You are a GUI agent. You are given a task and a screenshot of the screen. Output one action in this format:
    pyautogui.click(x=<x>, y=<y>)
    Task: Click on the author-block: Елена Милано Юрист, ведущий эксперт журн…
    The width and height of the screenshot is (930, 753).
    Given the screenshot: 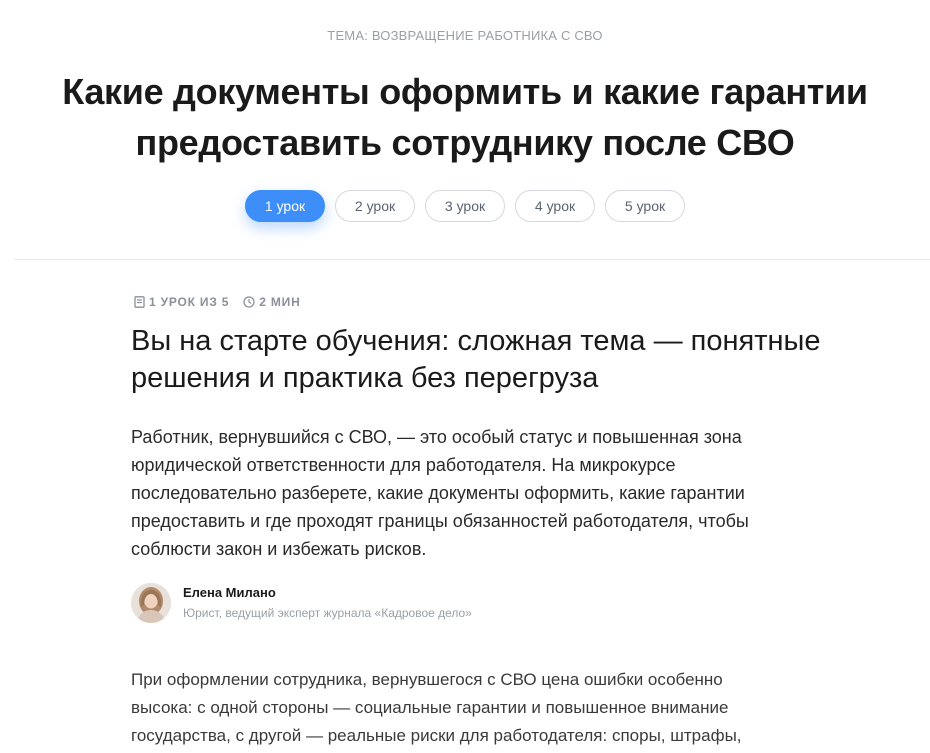 What is the action you would take?
    pyautogui.click(x=301, y=603)
    